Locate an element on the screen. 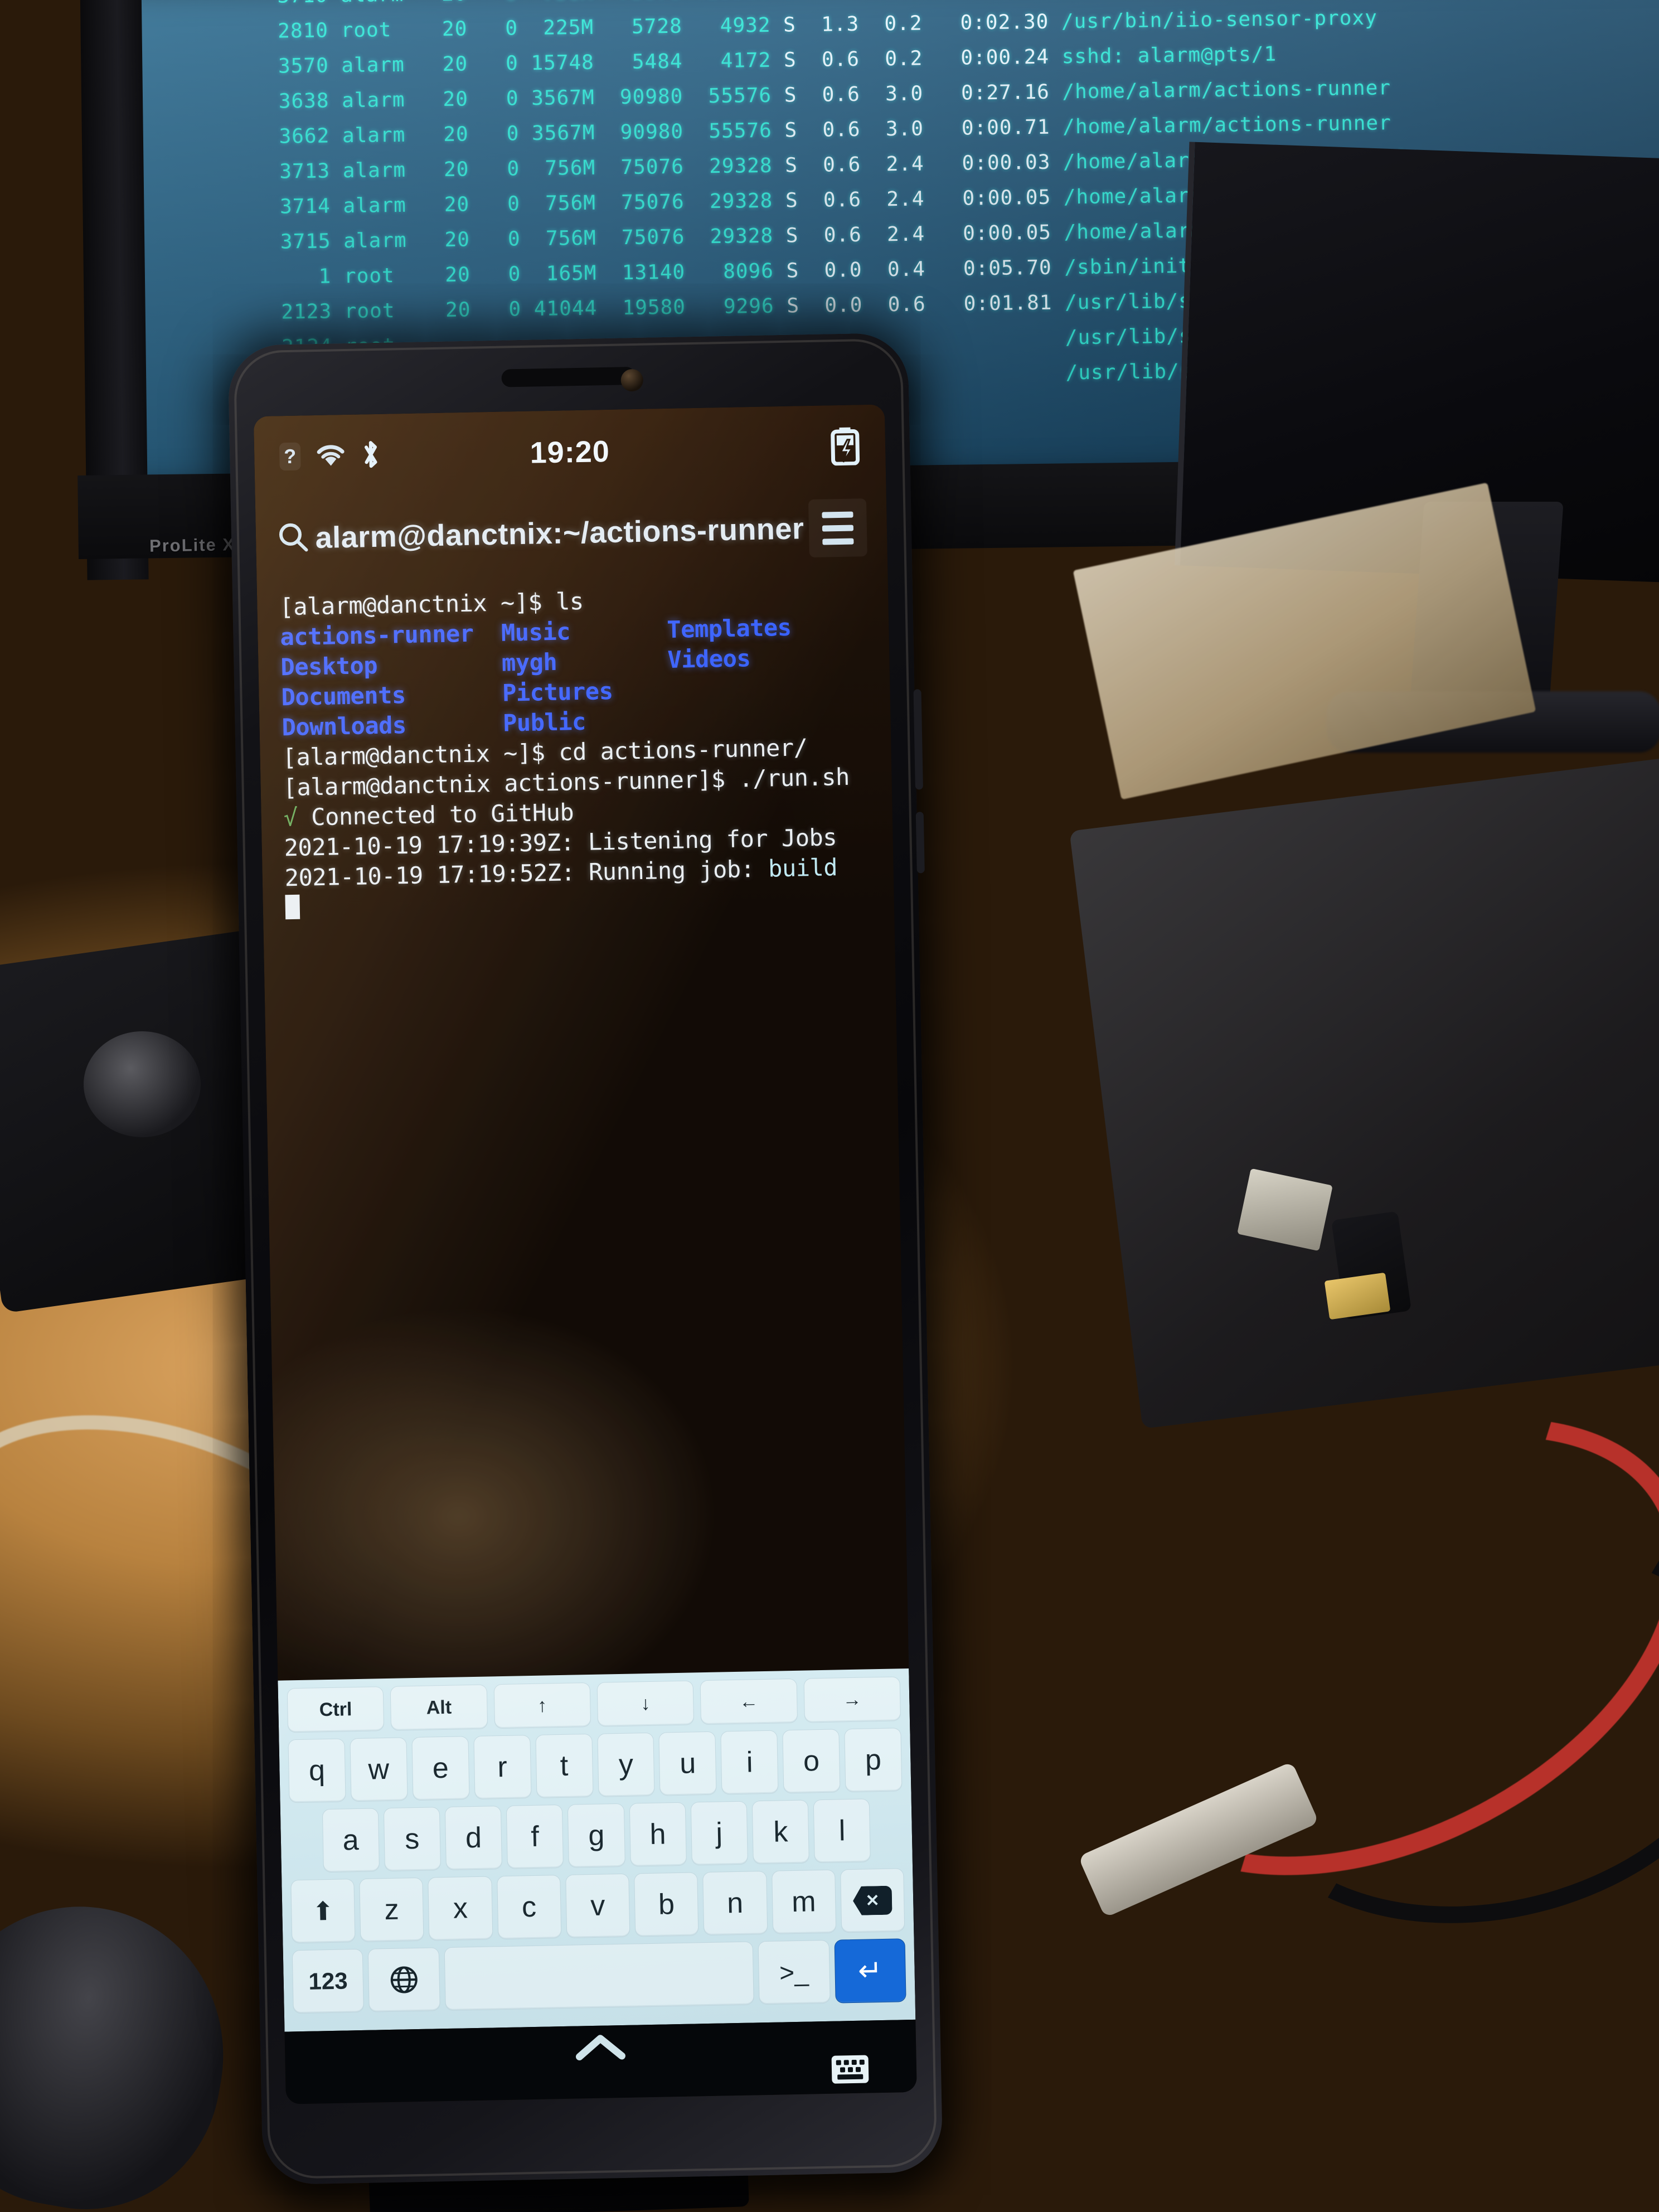 The height and width of the screenshot is (2212, 1659). key-h: h is located at coordinates (658, 1834).